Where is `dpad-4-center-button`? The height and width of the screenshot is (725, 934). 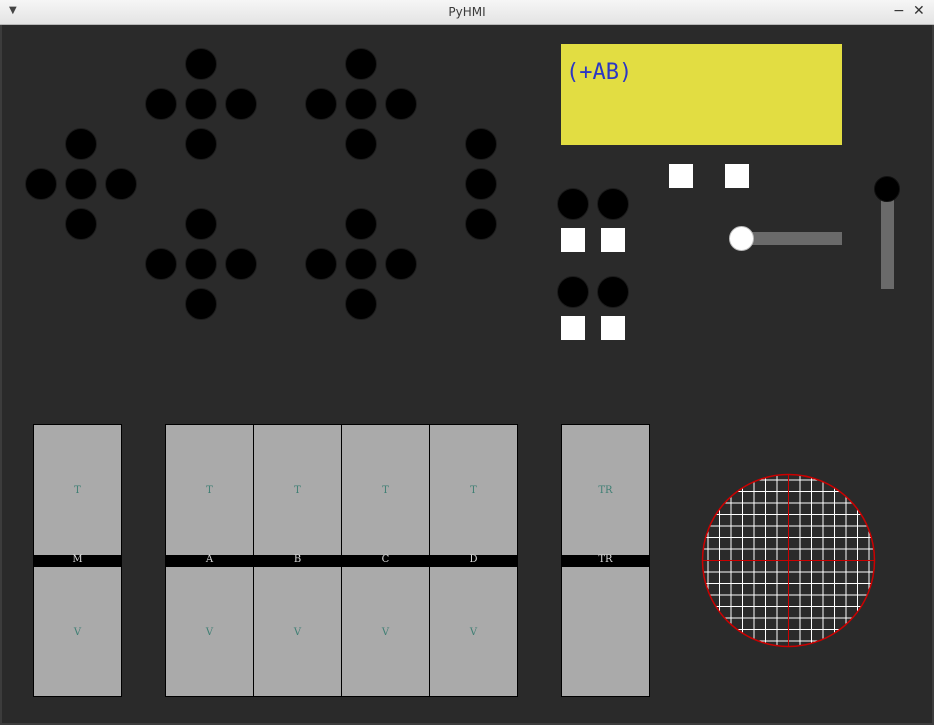 dpad-4-center-button is located at coordinates (361, 264).